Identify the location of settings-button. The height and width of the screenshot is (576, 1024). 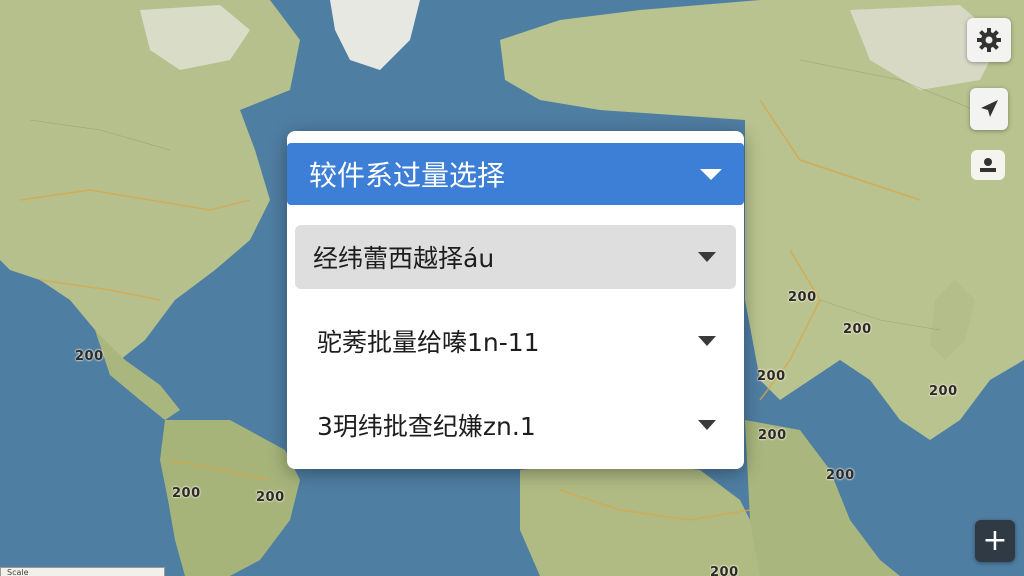
(989, 40).